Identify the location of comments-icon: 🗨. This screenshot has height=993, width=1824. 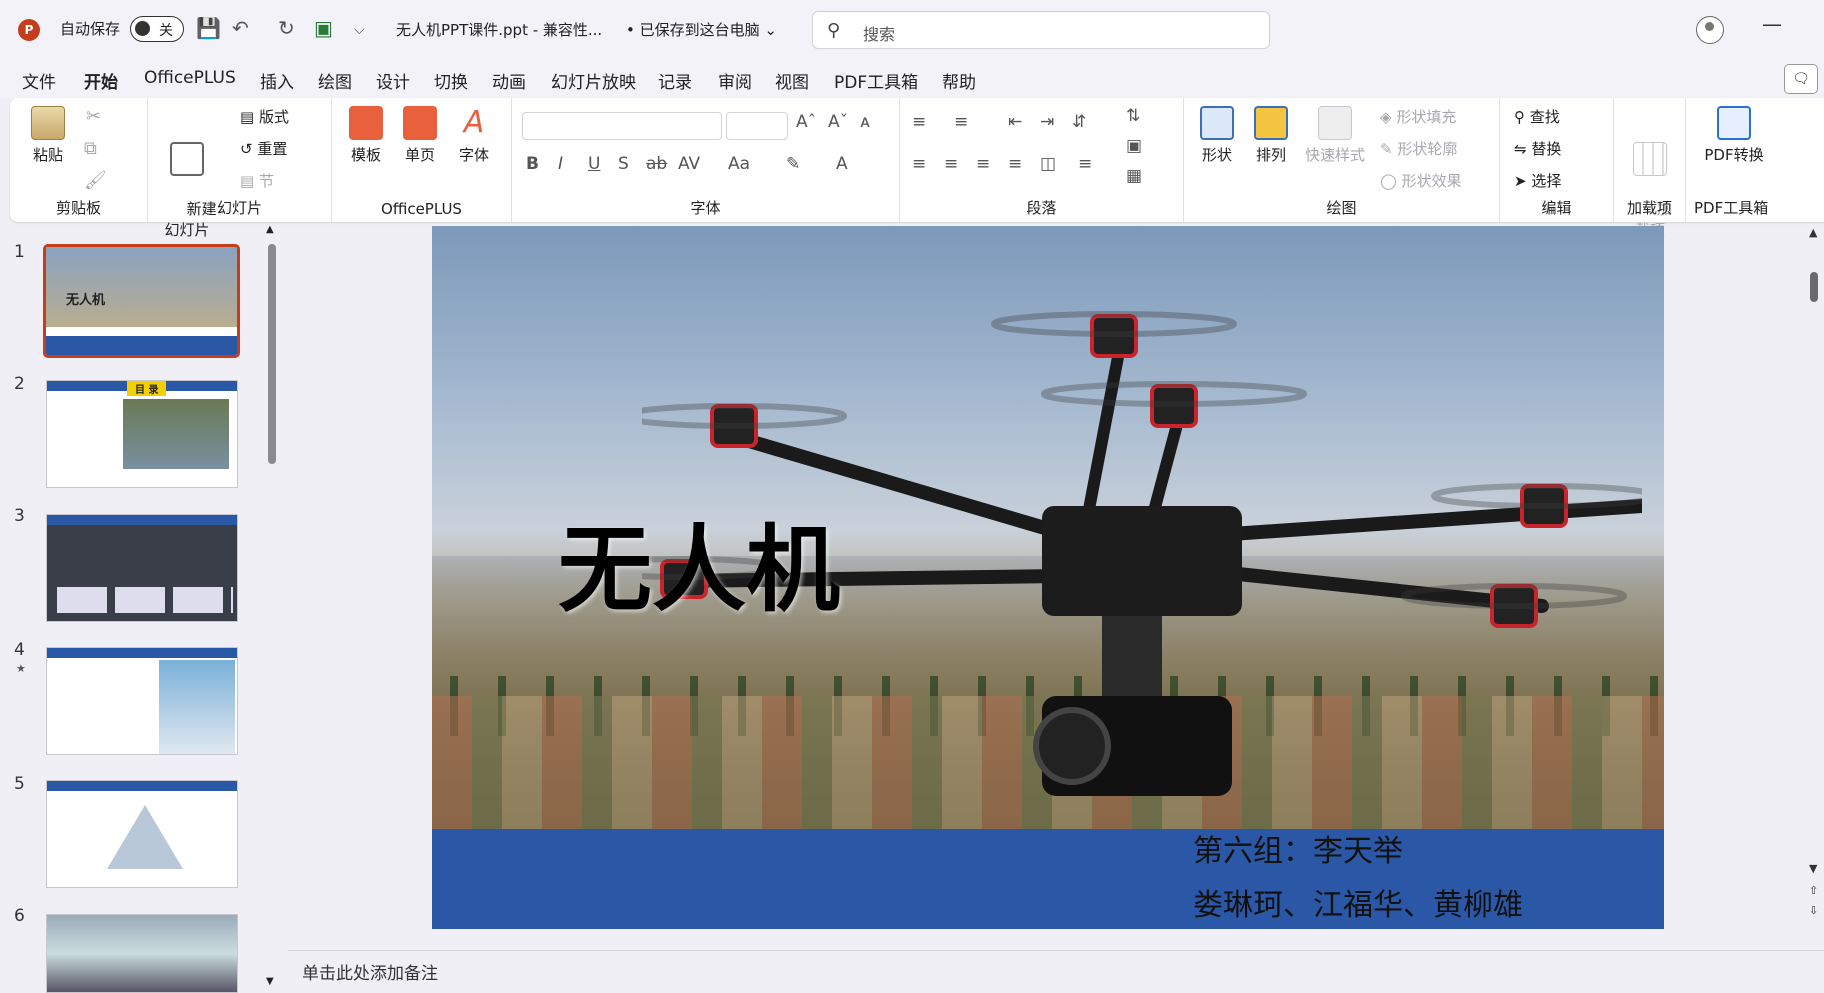
(1801, 79).